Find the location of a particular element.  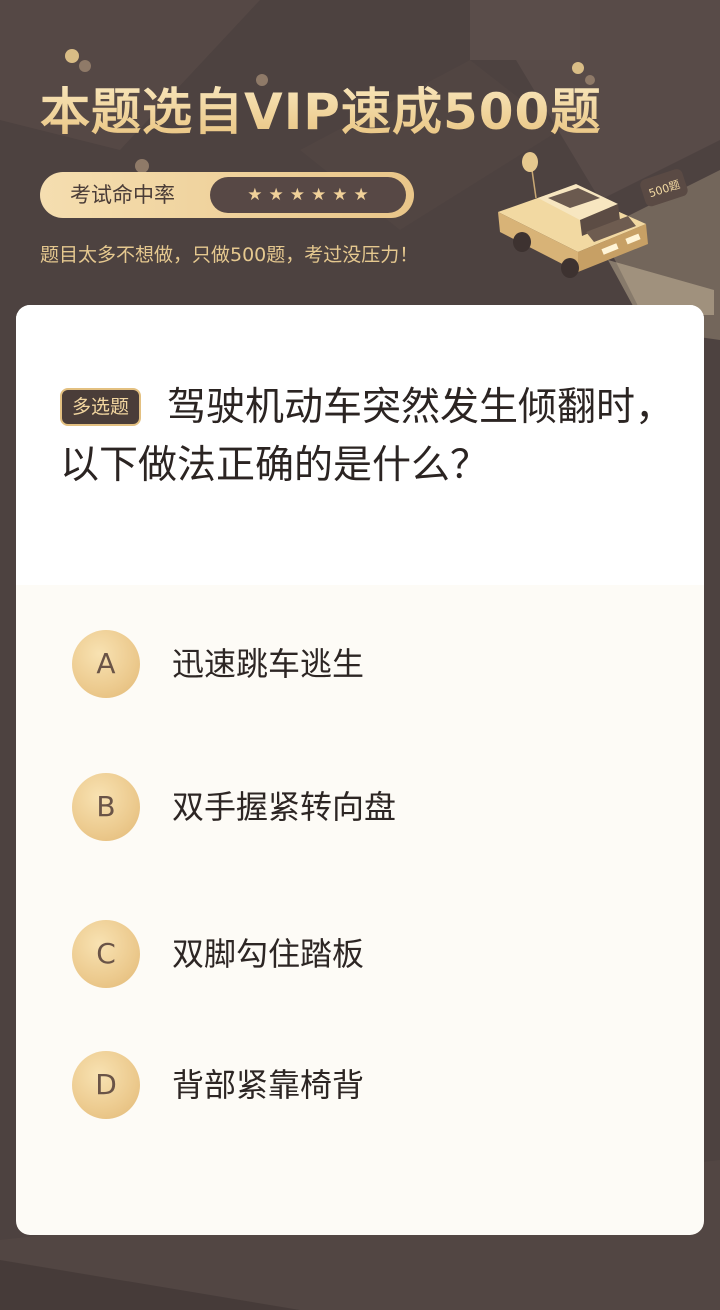

option-text: 双脚勾住踏板 is located at coordinates (268, 954).